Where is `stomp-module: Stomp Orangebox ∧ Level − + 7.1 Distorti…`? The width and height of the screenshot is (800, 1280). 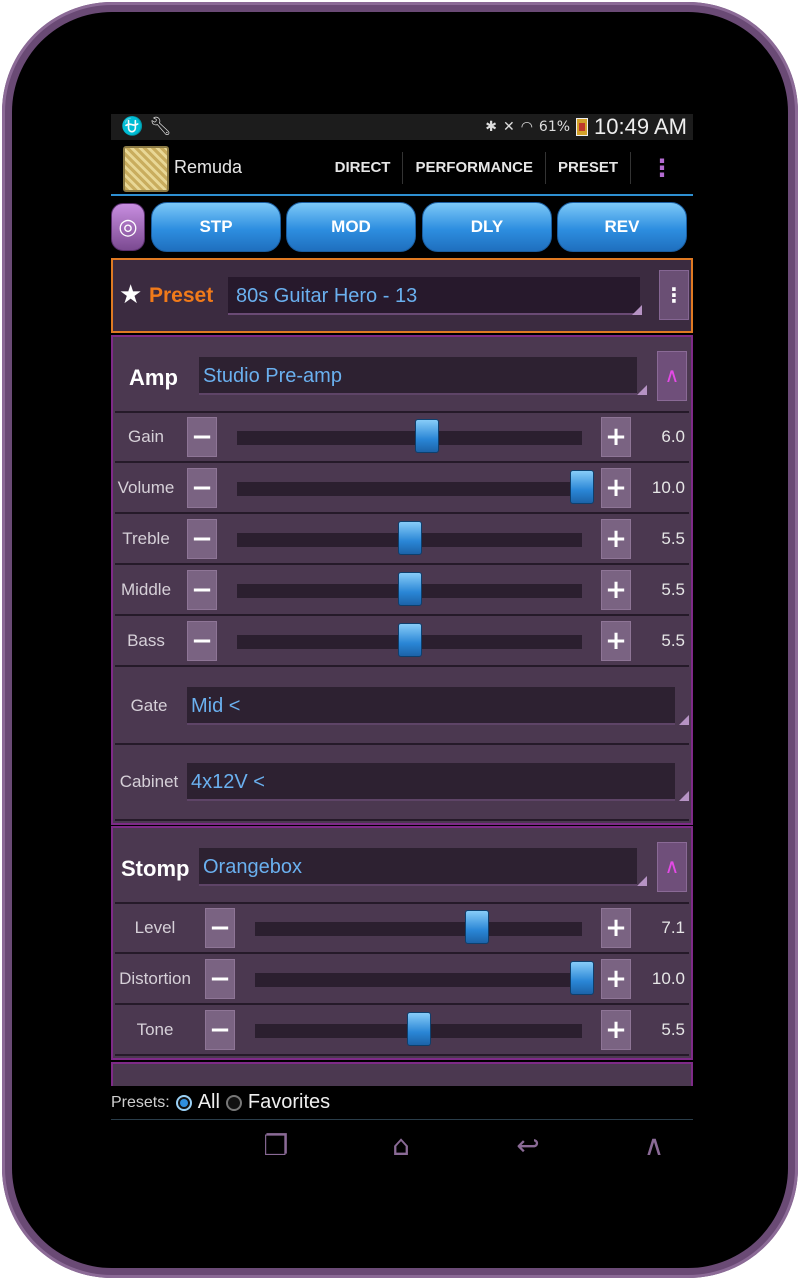
stomp-module: Stomp Orangebox ∧ Level − + 7.1 Distorti… is located at coordinates (402, 943).